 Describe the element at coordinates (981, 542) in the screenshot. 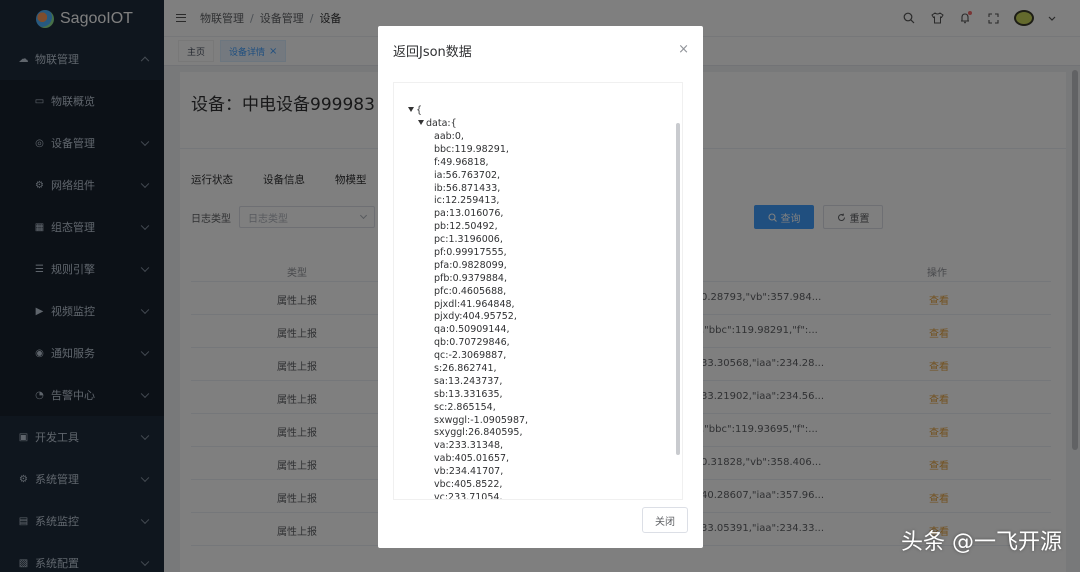

I see `watermark: 头条 @一飞开源` at that location.